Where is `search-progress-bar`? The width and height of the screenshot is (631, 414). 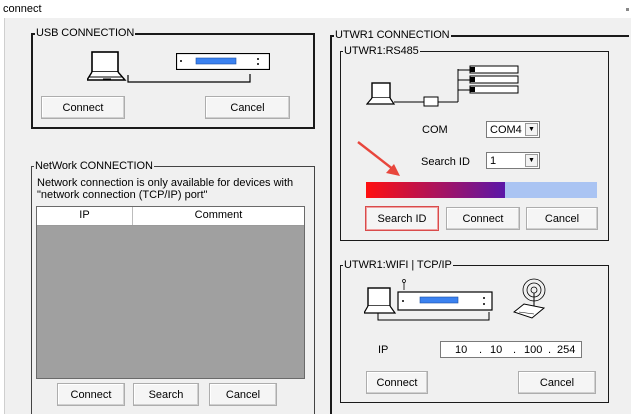
search-progress-bar is located at coordinates (481, 190).